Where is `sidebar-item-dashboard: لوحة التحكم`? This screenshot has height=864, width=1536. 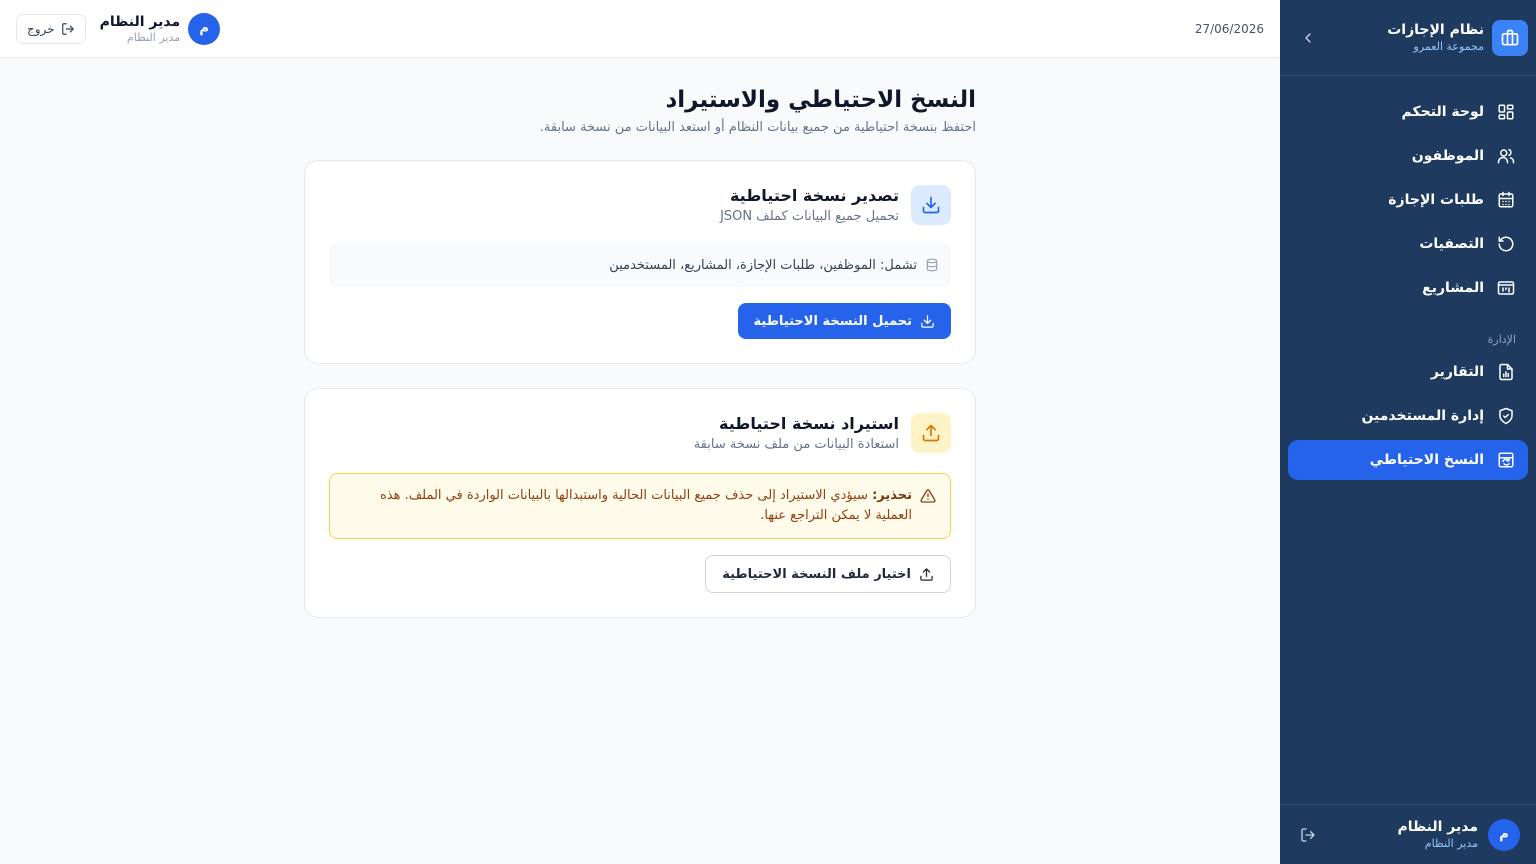
sidebar-item-dashboard: لوحة التحكم is located at coordinates (1408, 112).